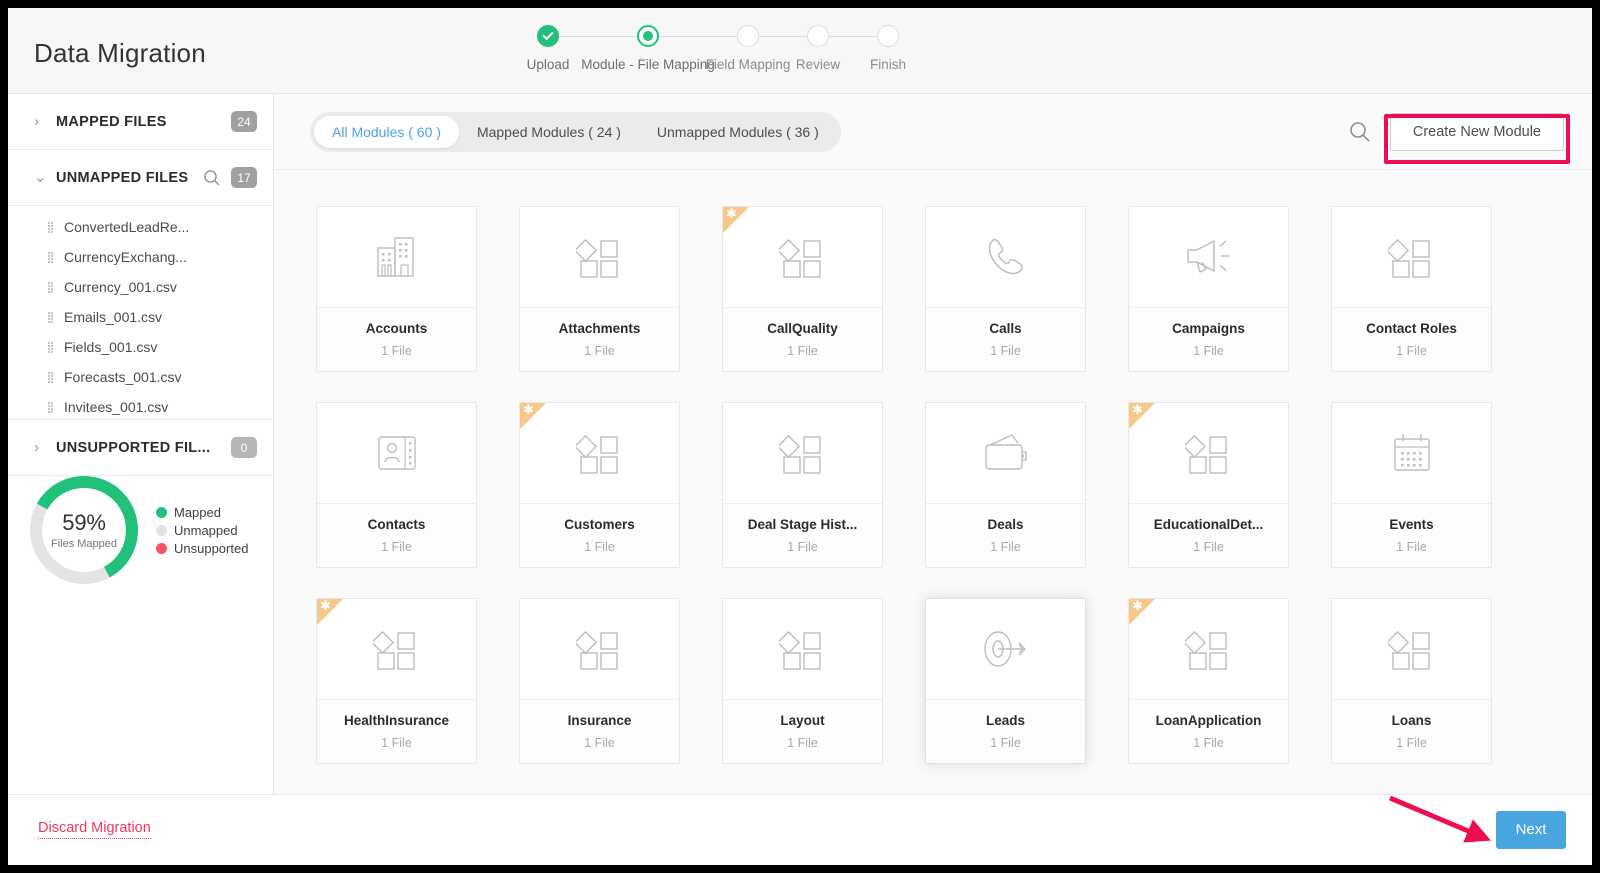 Image resolution: width=1600 pixels, height=873 pixels. What do you see at coordinates (1208, 485) in the screenshot?
I see `module-card: ✱ EducationalDet... 1 File` at bounding box center [1208, 485].